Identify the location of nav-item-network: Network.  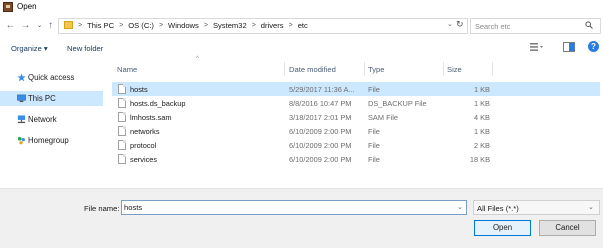
(51, 119).